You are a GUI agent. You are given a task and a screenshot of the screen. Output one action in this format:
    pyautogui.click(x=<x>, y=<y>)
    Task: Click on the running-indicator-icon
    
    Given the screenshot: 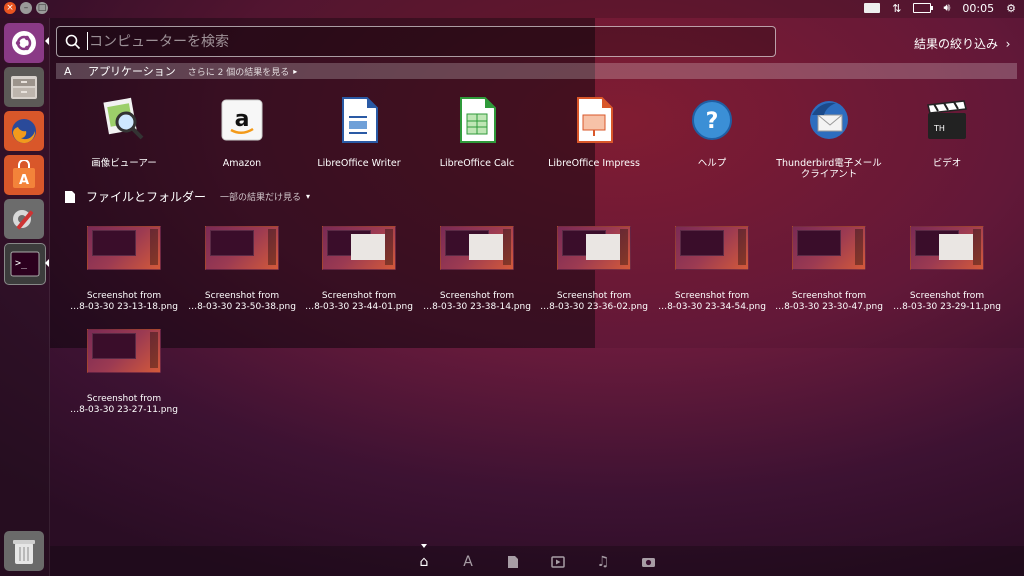 What is the action you would take?
    pyautogui.click(x=47, y=263)
    